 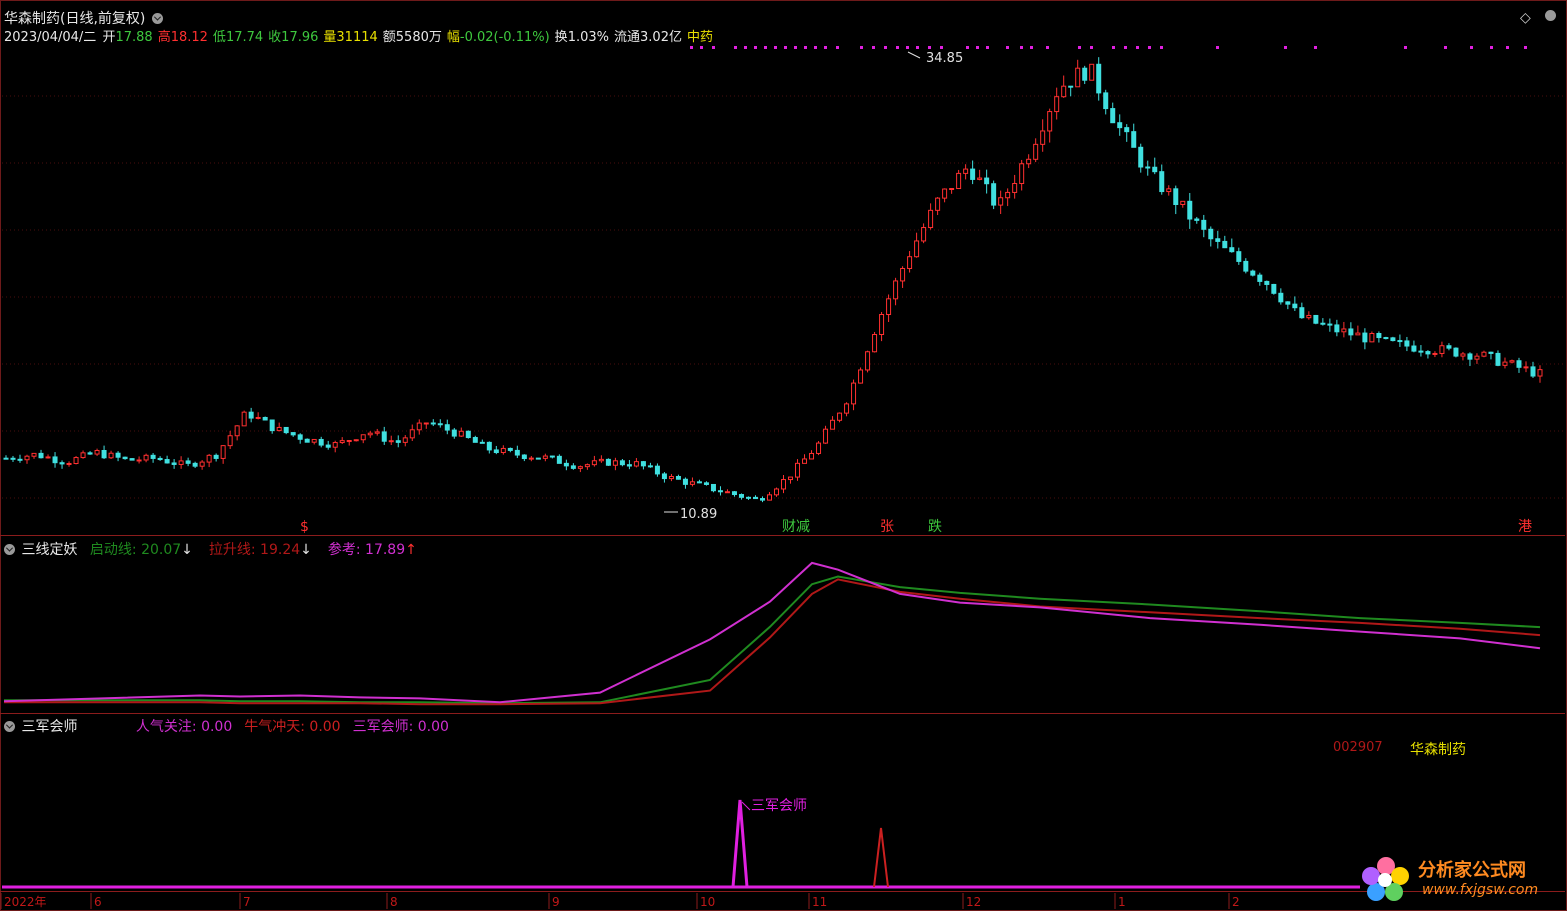 What do you see at coordinates (746, 806) in the screenshot?
I see `sanjun-pointer` at bounding box center [746, 806].